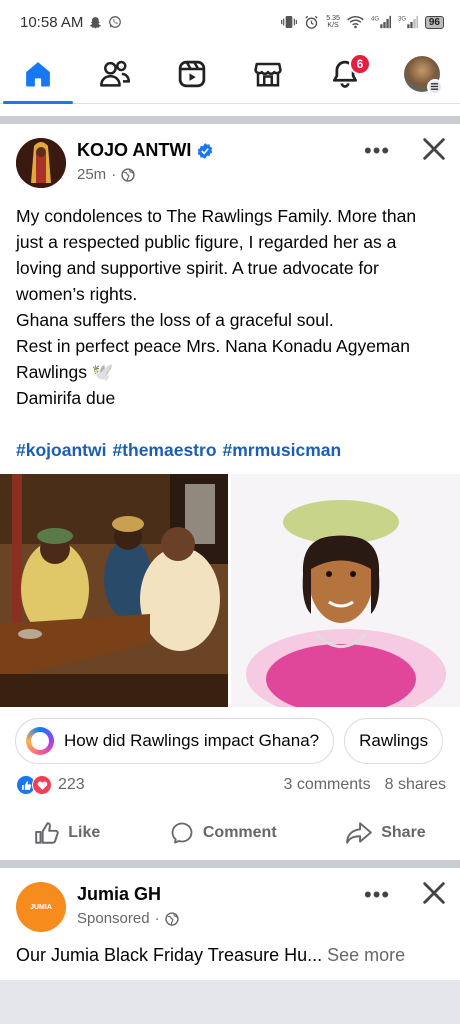 Image resolution: width=460 pixels, height=1024 pixels. I want to click on net-speed-unit: K/S, so click(333, 25).